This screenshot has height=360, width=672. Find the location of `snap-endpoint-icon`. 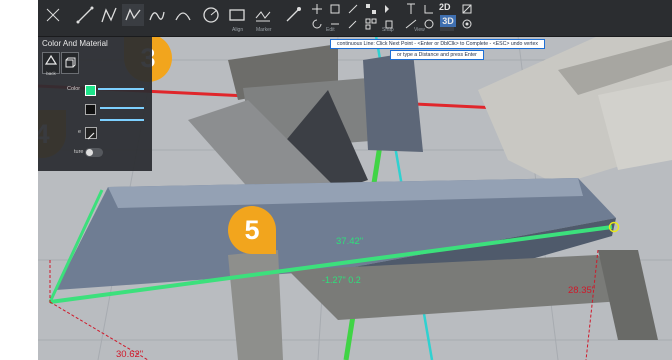

snap-endpoint-icon is located at coordinates (411, 8).